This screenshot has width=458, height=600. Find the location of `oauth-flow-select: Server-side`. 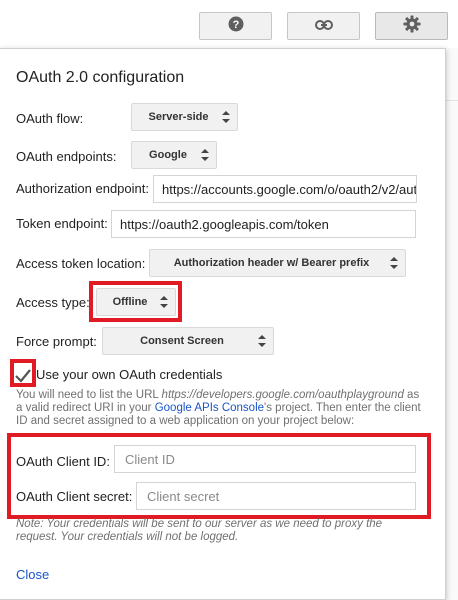

oauth-flow-select: Server-side is located at coordinates (184, 117).